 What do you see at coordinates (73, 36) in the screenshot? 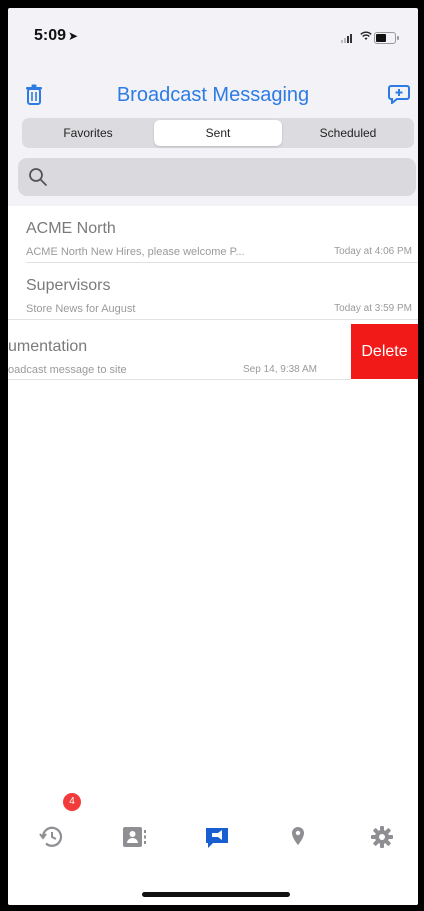
I see `location-arrow-icon: ➤` at bounding box center [73, 36].